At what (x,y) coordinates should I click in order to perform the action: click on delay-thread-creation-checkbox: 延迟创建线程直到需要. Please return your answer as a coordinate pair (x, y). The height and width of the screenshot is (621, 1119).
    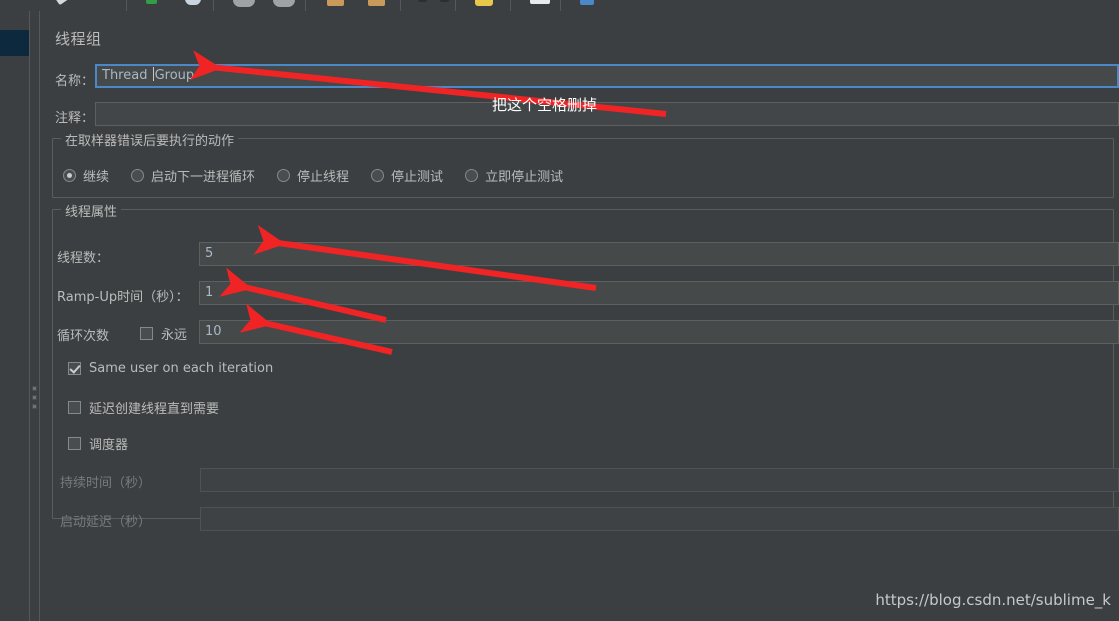
    Looking at the image, I should click on (143, 407).